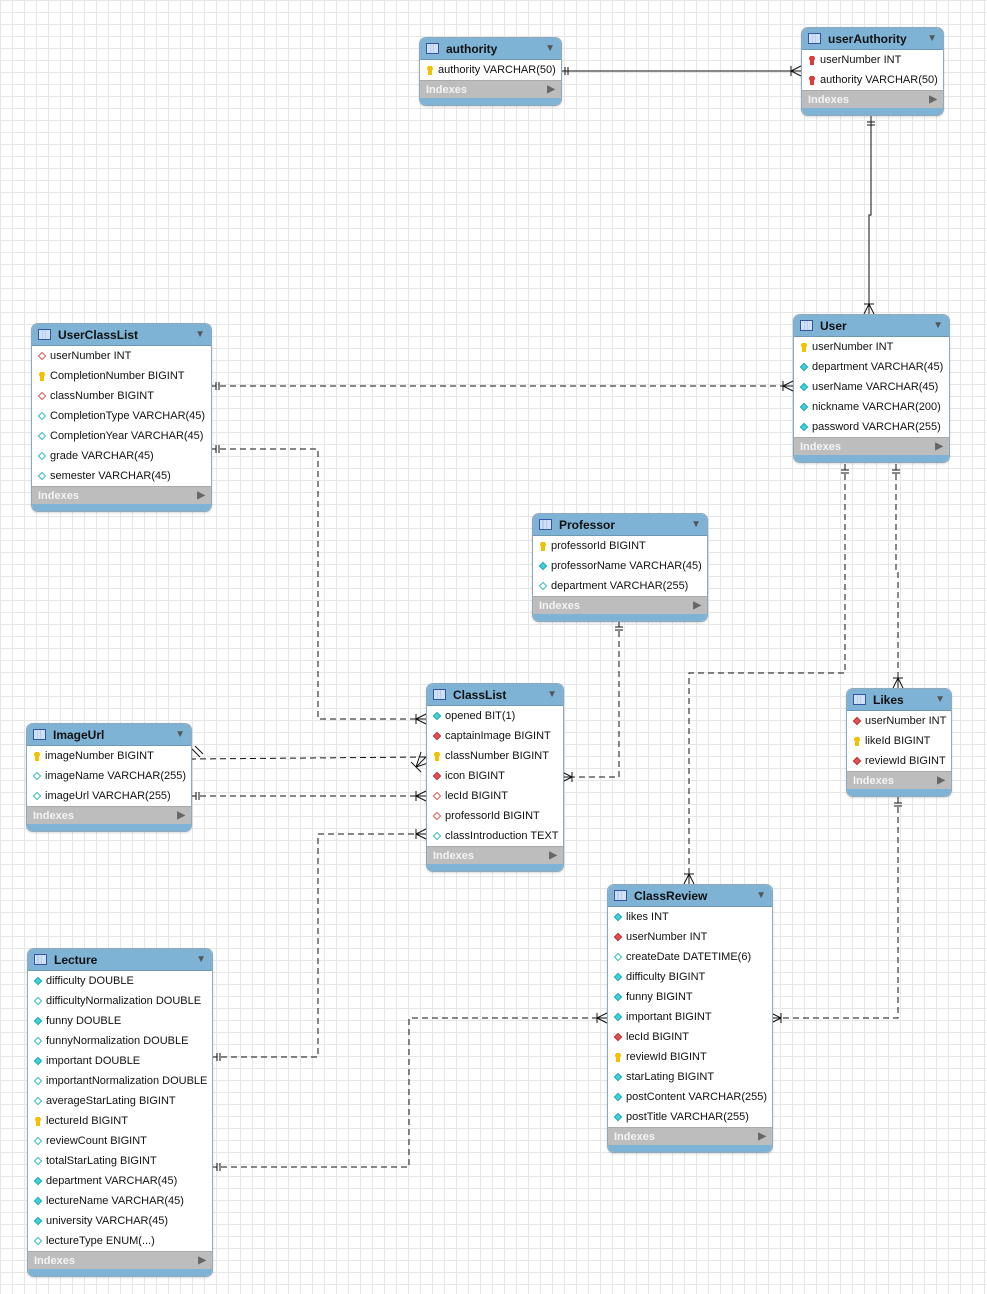  What do you see at coordinates (120, 1201) in the screenshot?
I see `column-row: lectureName VARCHAR(45)` at bounding box center [120, 1201].